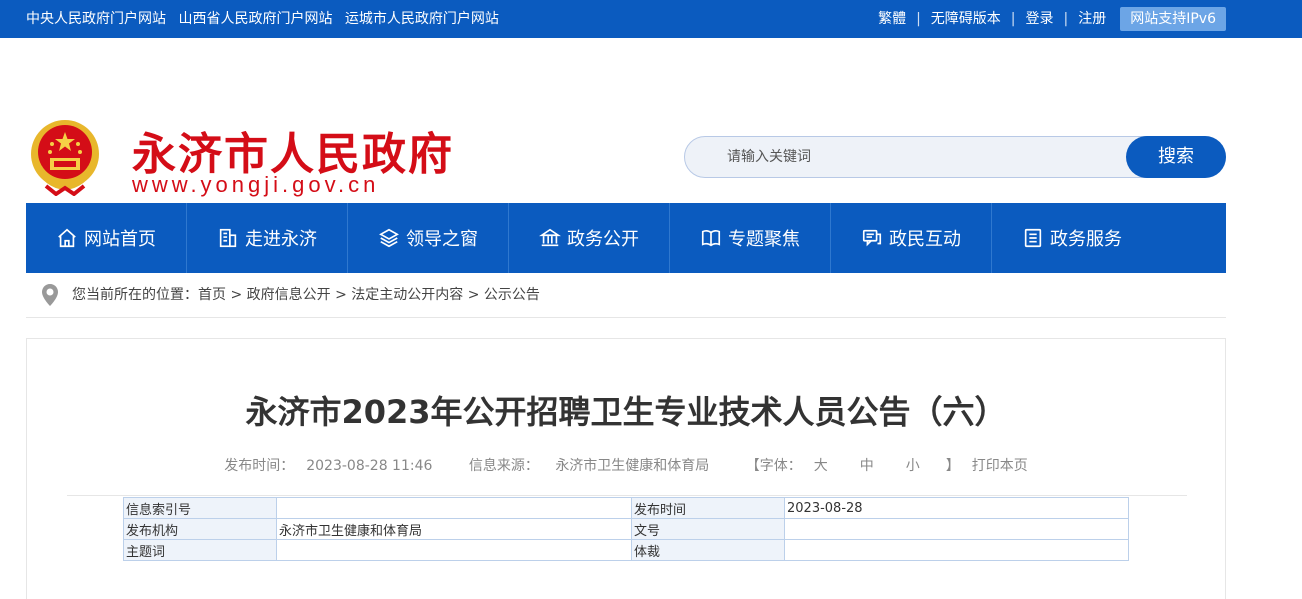  I want to click on font-size-label: 【字体：, so click(773, 466).